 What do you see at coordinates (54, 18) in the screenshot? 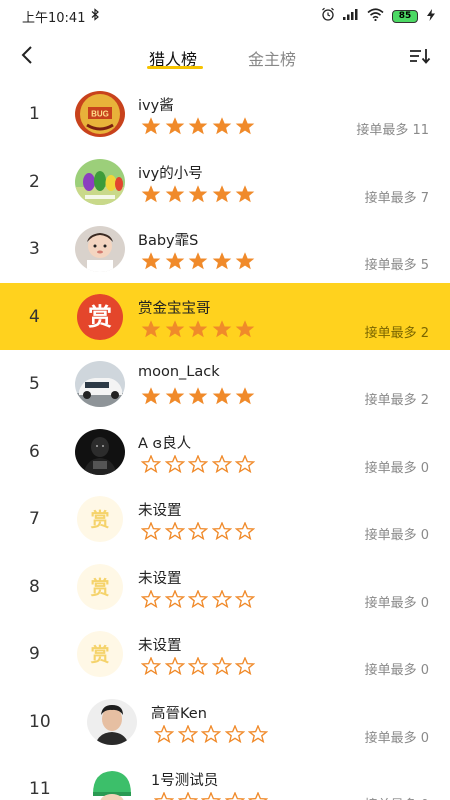
I see `status-time: 上午10:41` at bounding box center [54, 18].